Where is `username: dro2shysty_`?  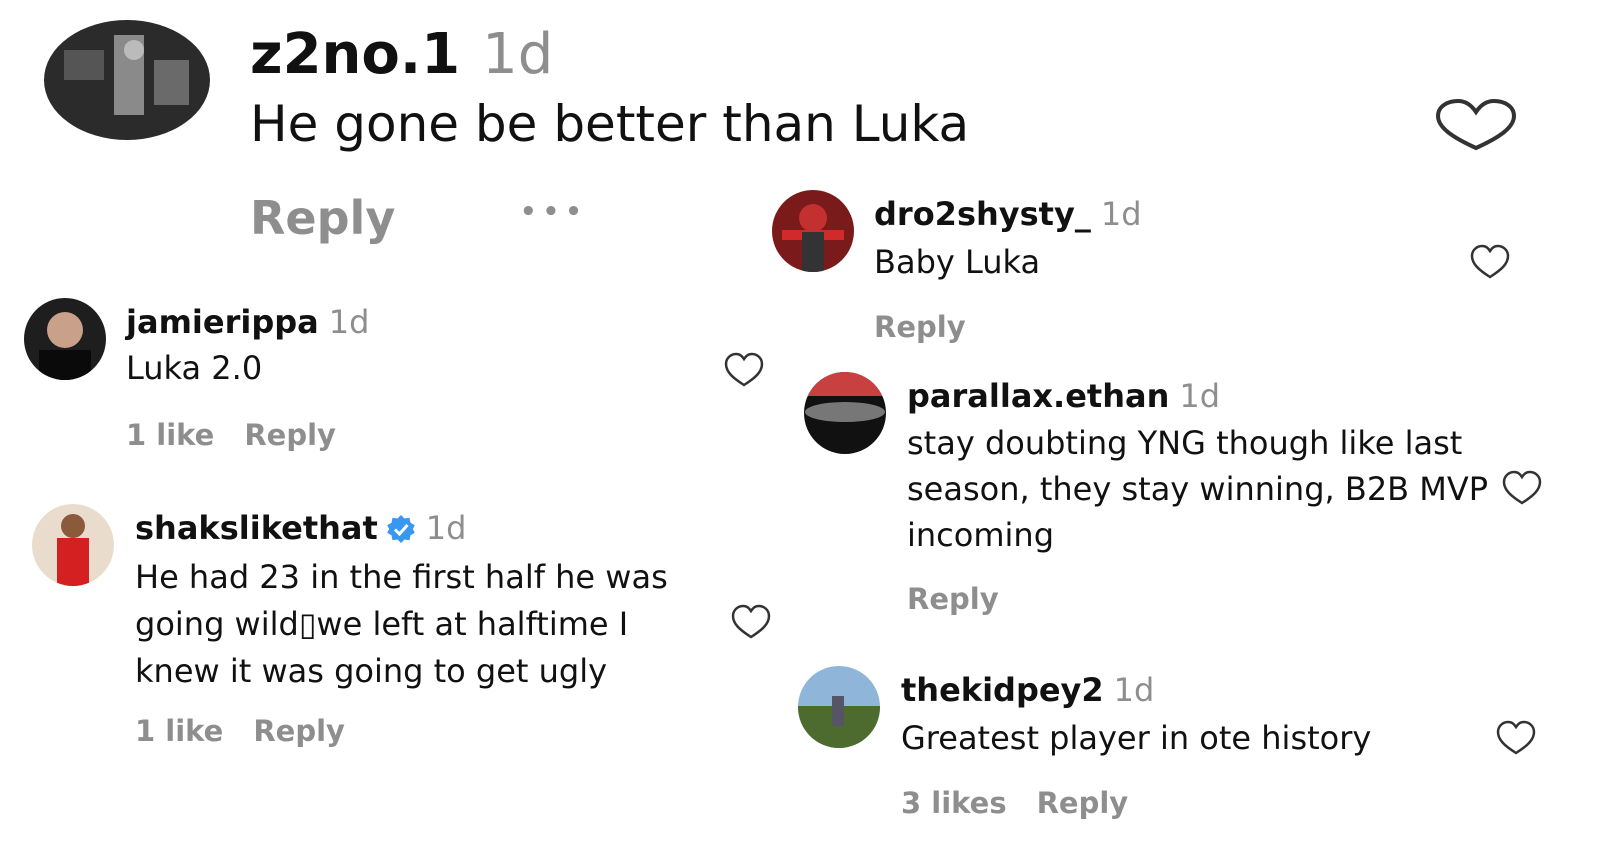 username: dro2shysty_ is located at coordinates (982, 214).